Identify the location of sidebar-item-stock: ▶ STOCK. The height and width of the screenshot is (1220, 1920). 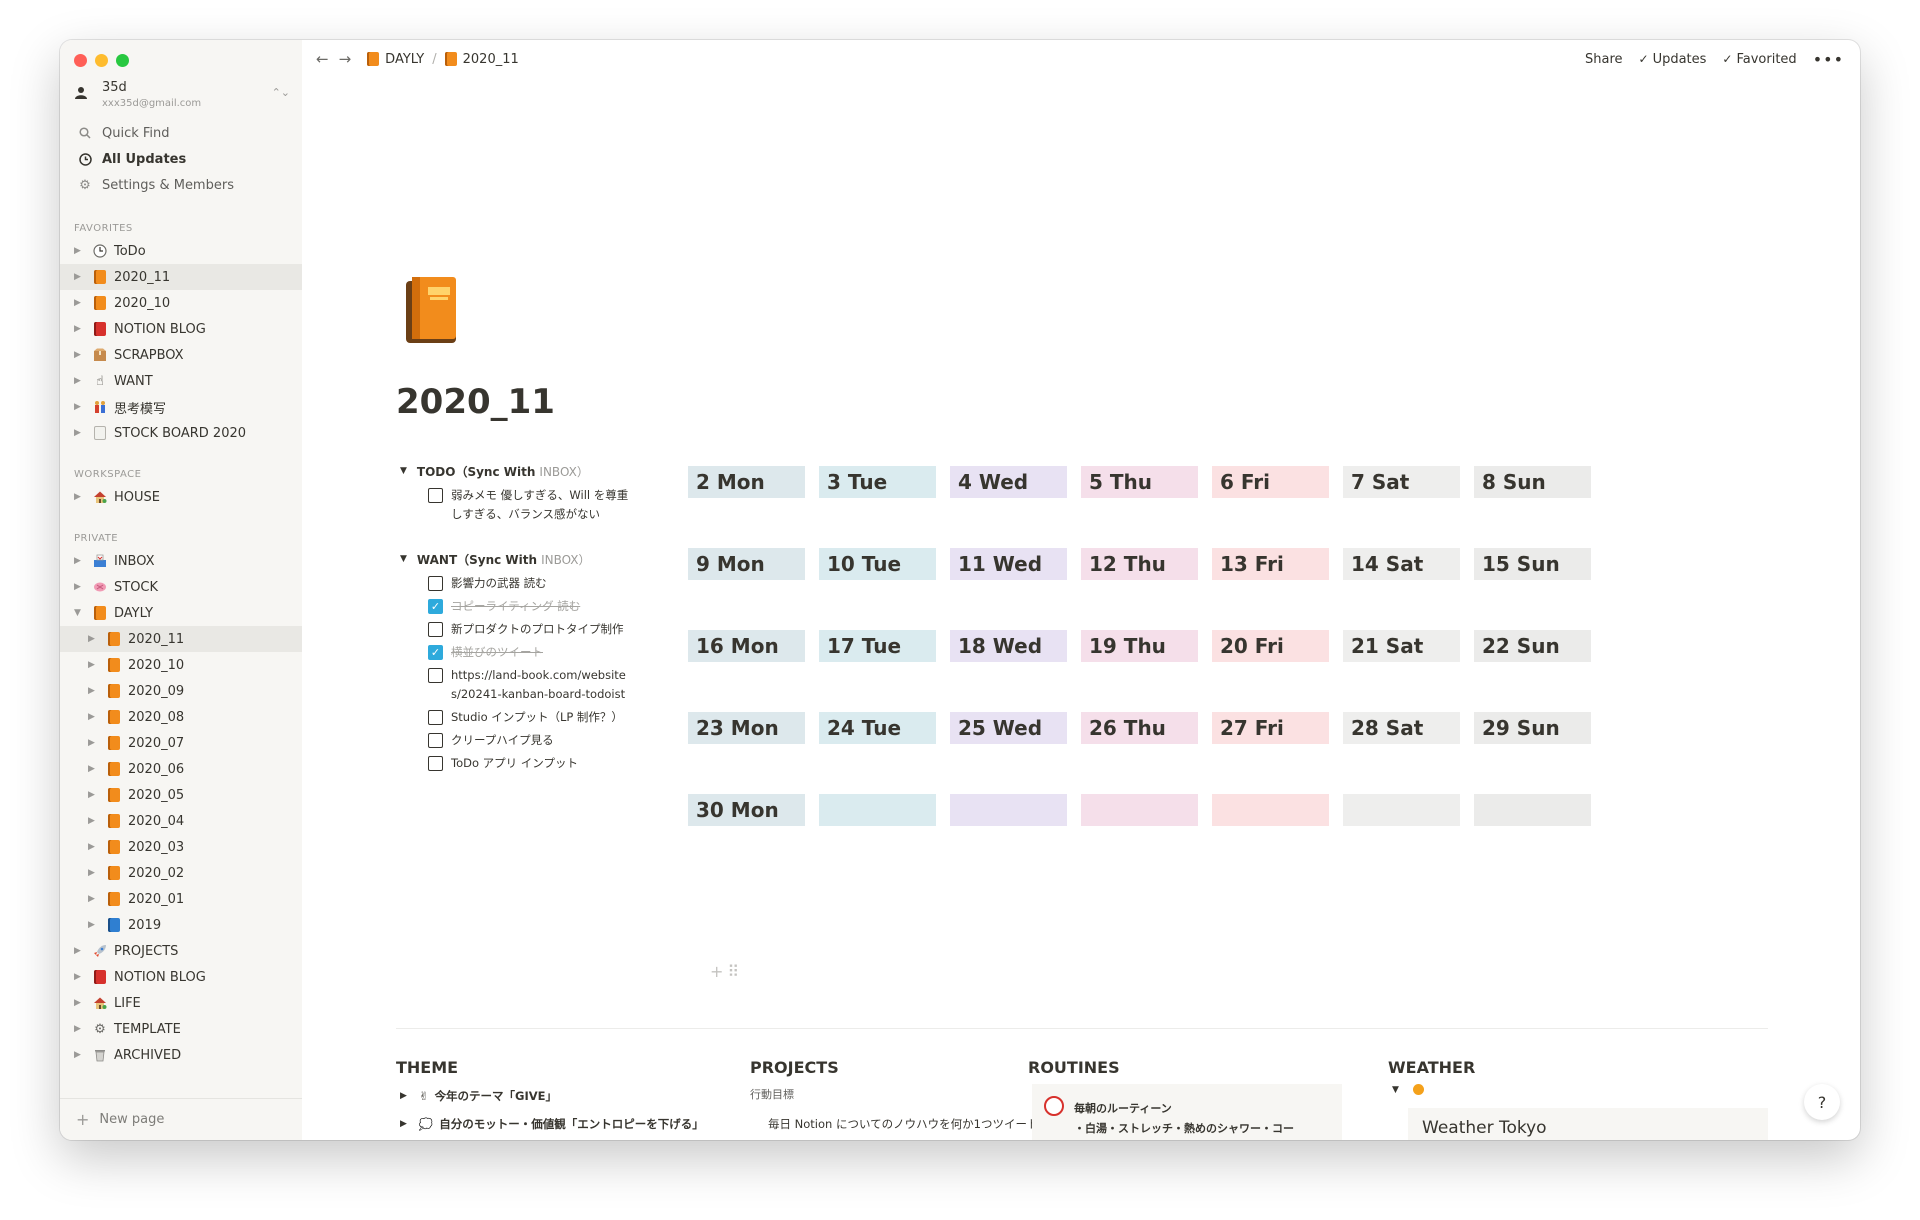
(181, 587).